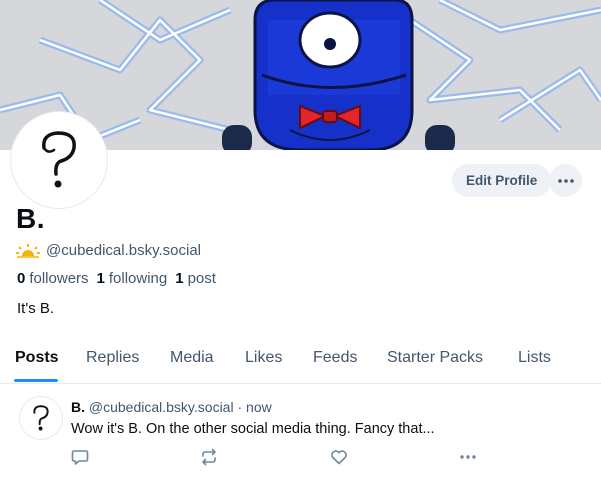  I want to click on reply-icon, so click(80, 457).